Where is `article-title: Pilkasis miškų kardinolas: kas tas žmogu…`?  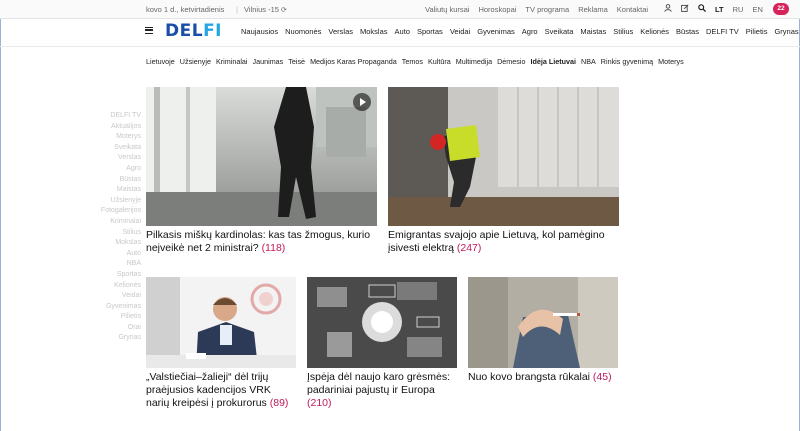
article-title: Pilkasis miškų kardinolas: kas tas žmogu… is located at coordinates (258, 241).